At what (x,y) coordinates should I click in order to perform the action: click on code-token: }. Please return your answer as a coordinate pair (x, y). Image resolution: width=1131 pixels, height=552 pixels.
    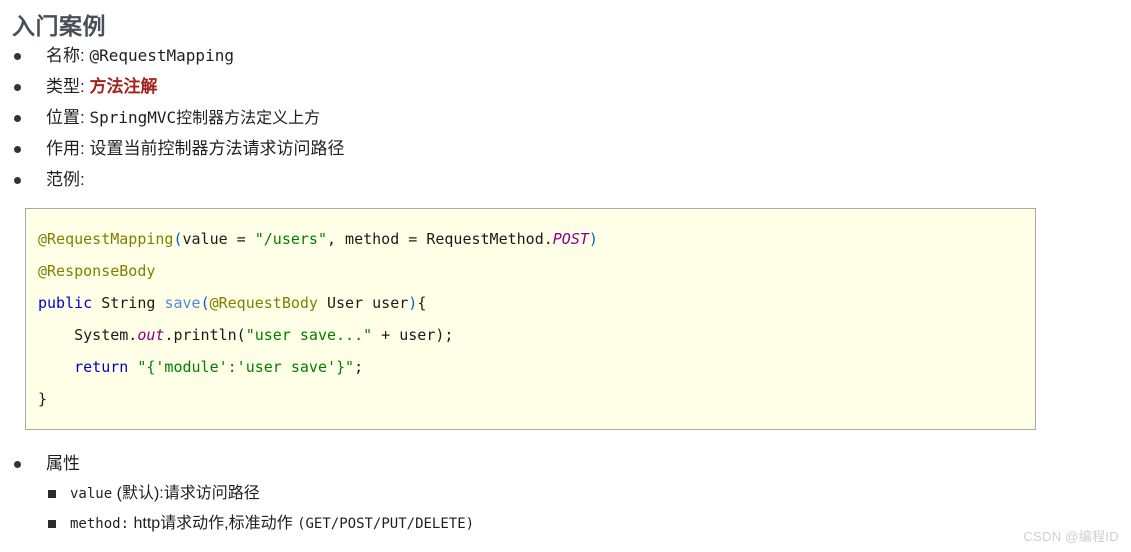
    Looking at the image, I should click on (43, 399).